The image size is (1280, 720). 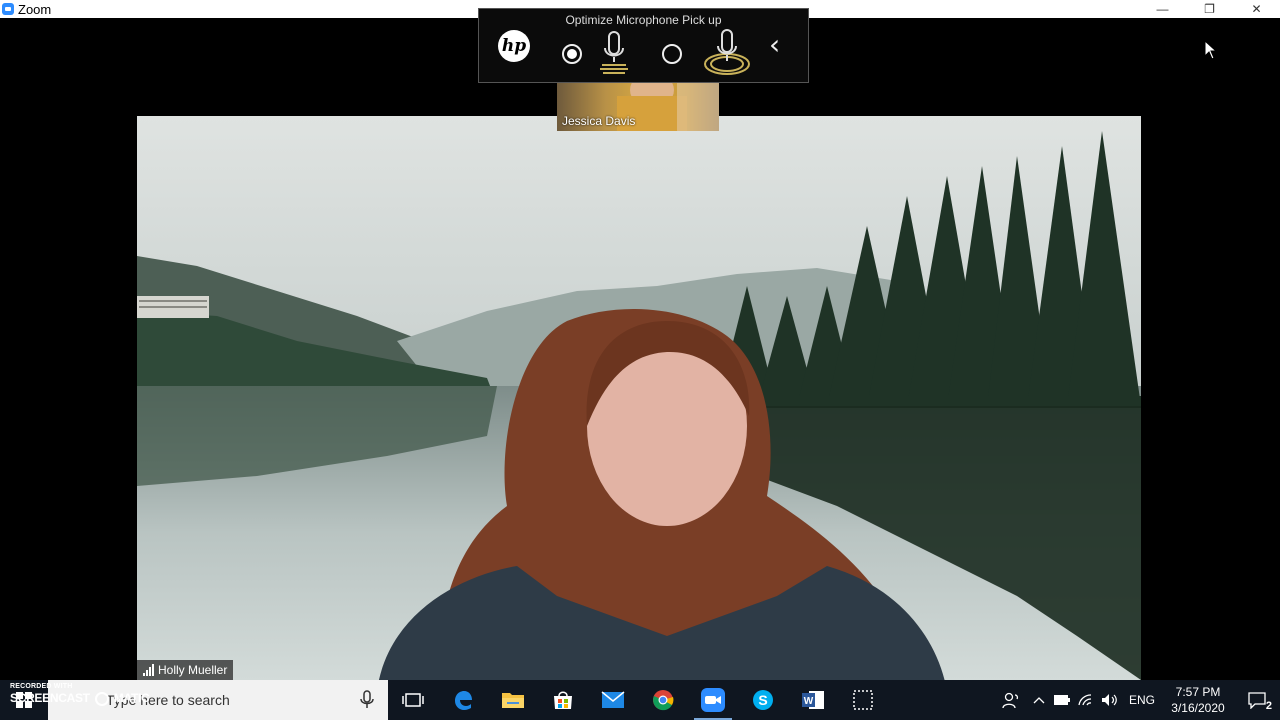 I want to click on store-button, so click(x=563, y=700).